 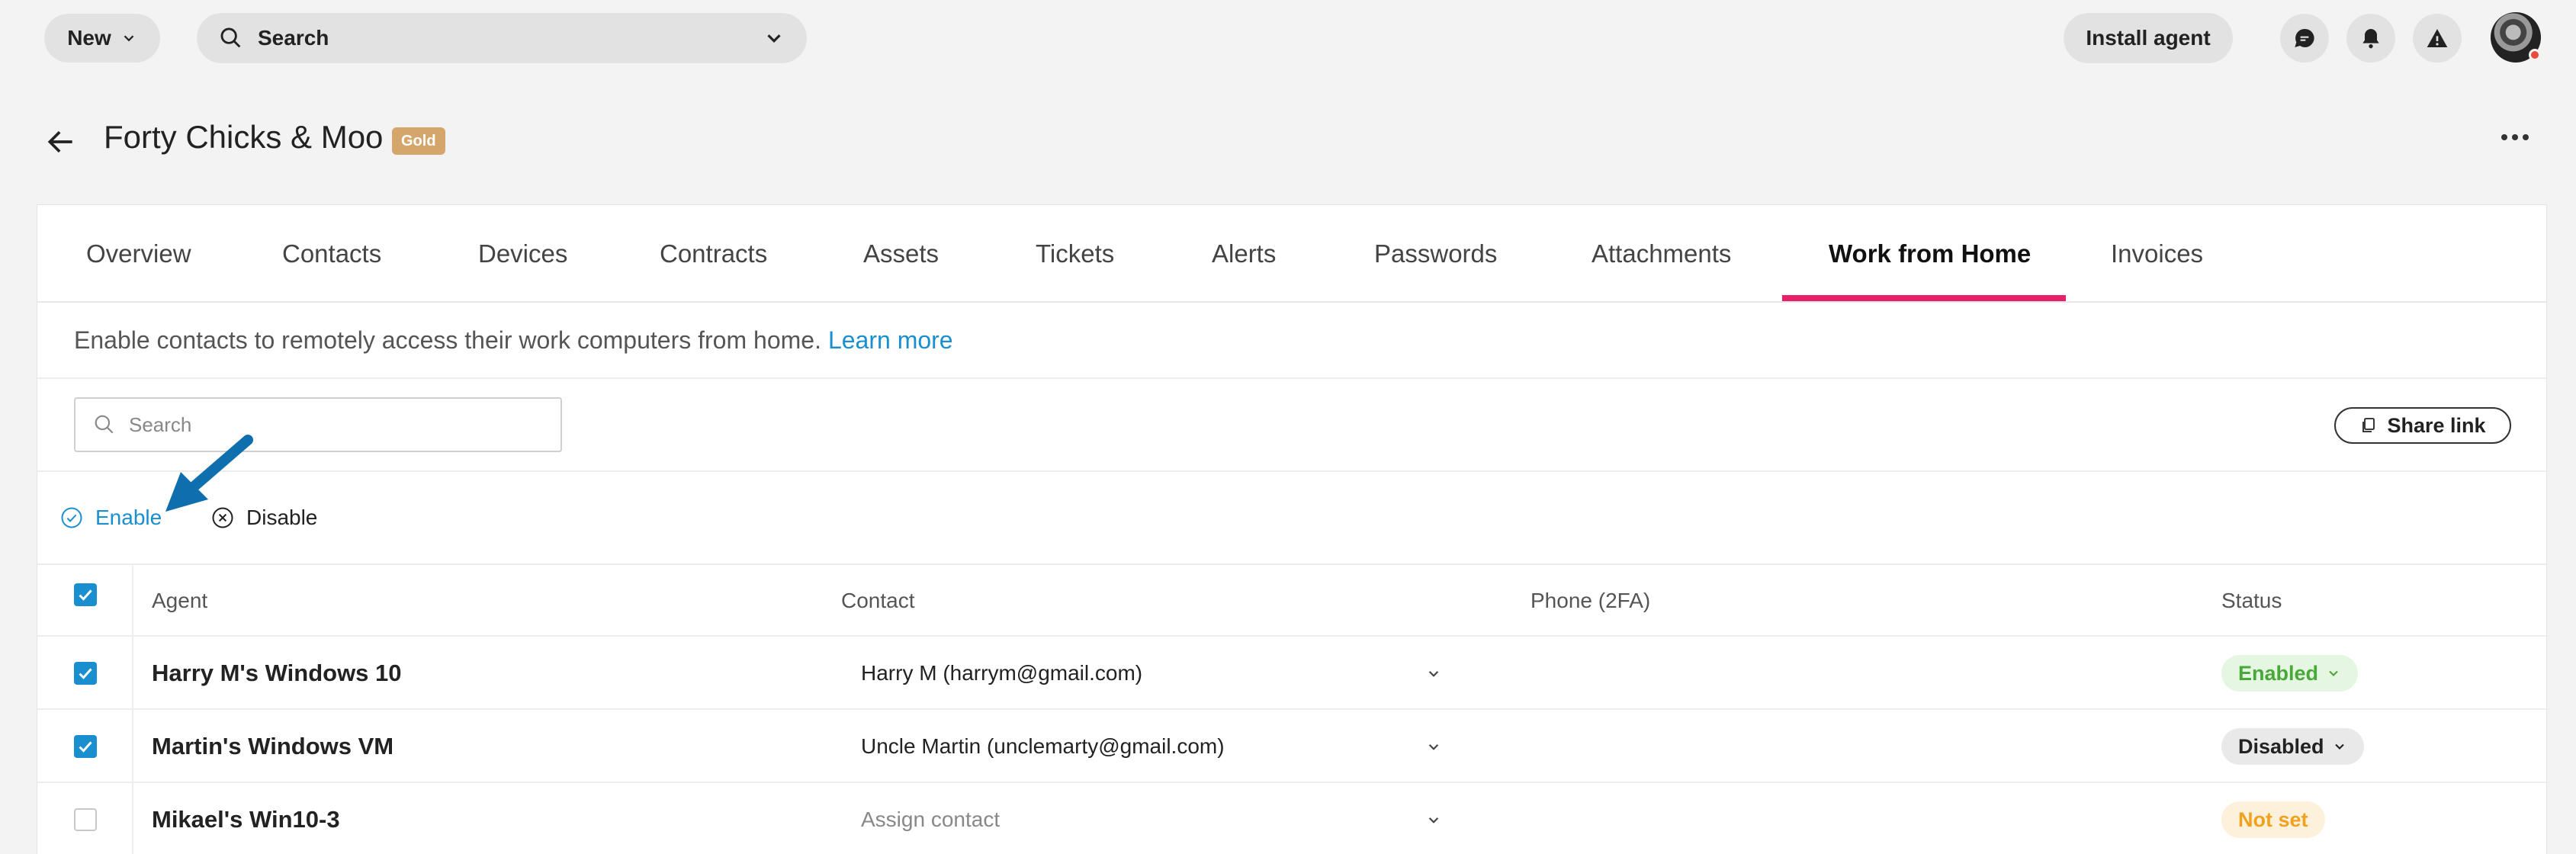 I want to click on alerts-button, so click(x=2437, y=38).